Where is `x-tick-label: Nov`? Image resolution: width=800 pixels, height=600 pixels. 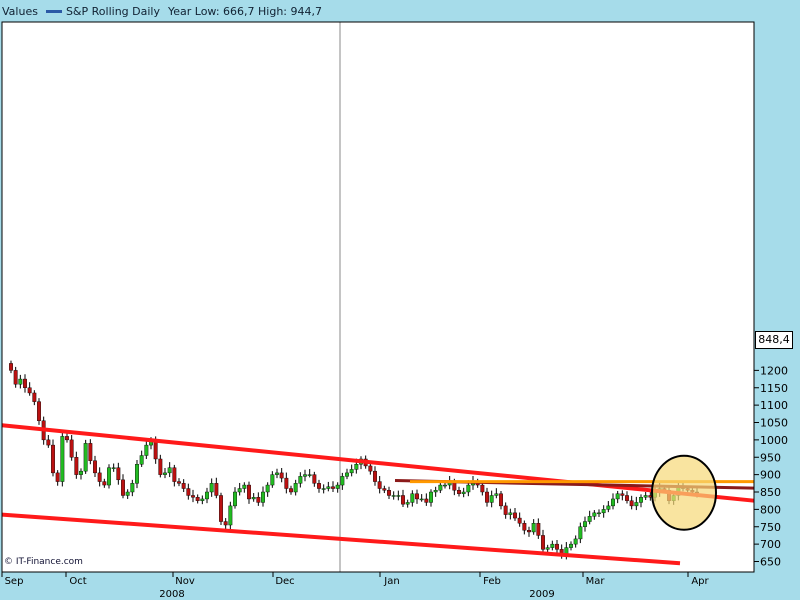 x-tick-label: Nov is located at coordinates (185, 581).